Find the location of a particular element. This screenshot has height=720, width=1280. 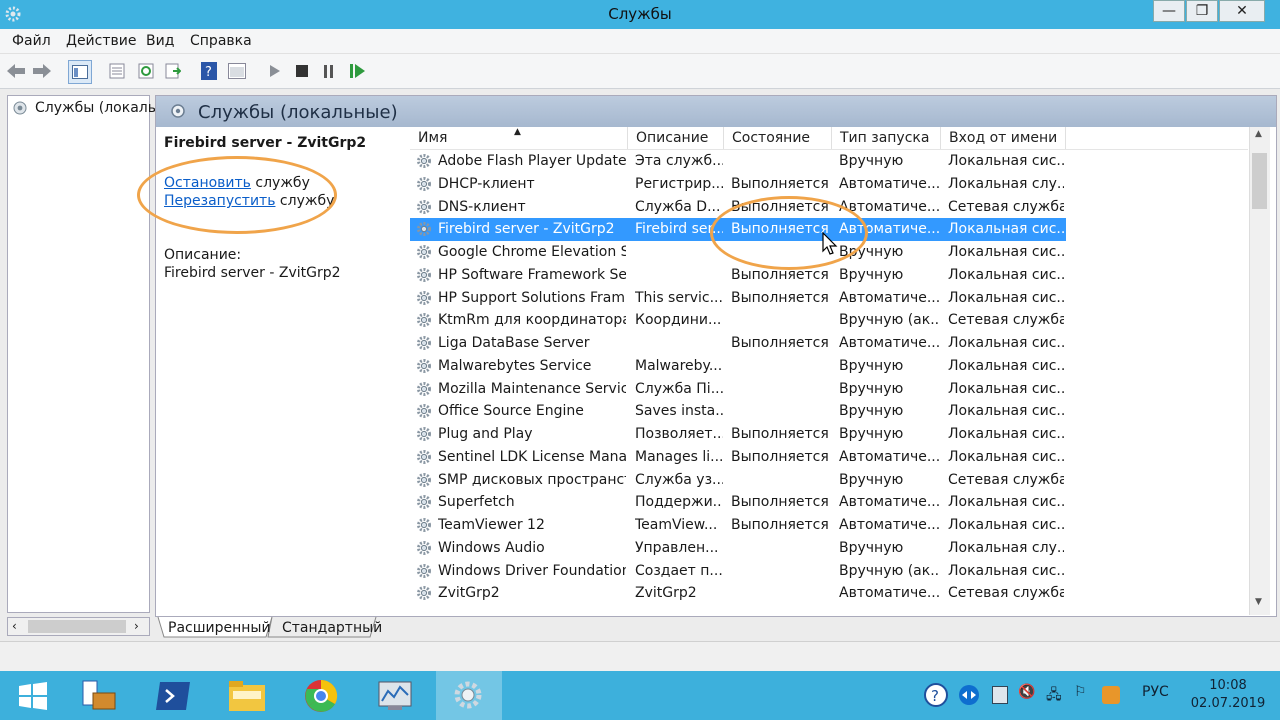

scroll-thumb is located at coordinates (77, 626).